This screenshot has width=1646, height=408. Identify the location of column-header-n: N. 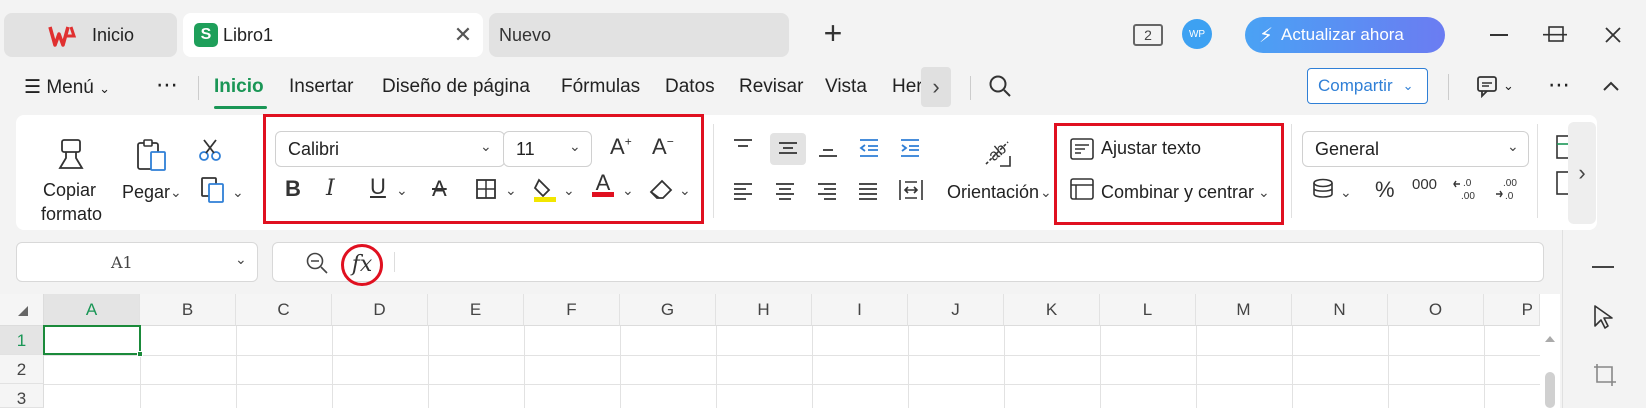
(1340, 310).